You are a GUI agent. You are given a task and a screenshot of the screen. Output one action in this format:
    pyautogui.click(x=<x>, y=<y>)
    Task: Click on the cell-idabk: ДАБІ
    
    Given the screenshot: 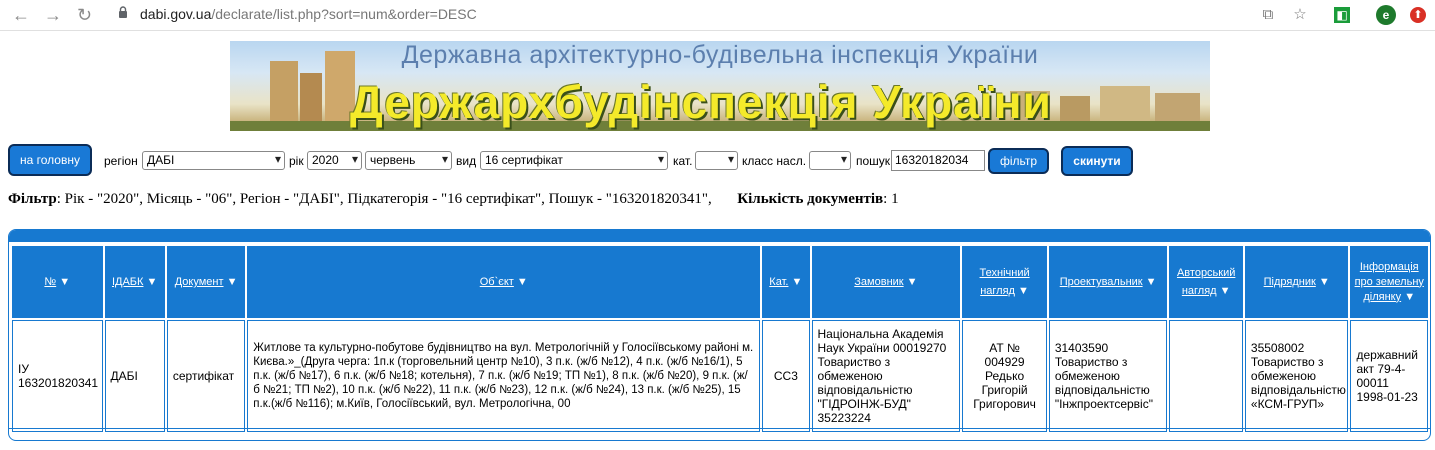 What is the action you would take?
    pyautogui.click(x=134, y=376)
    